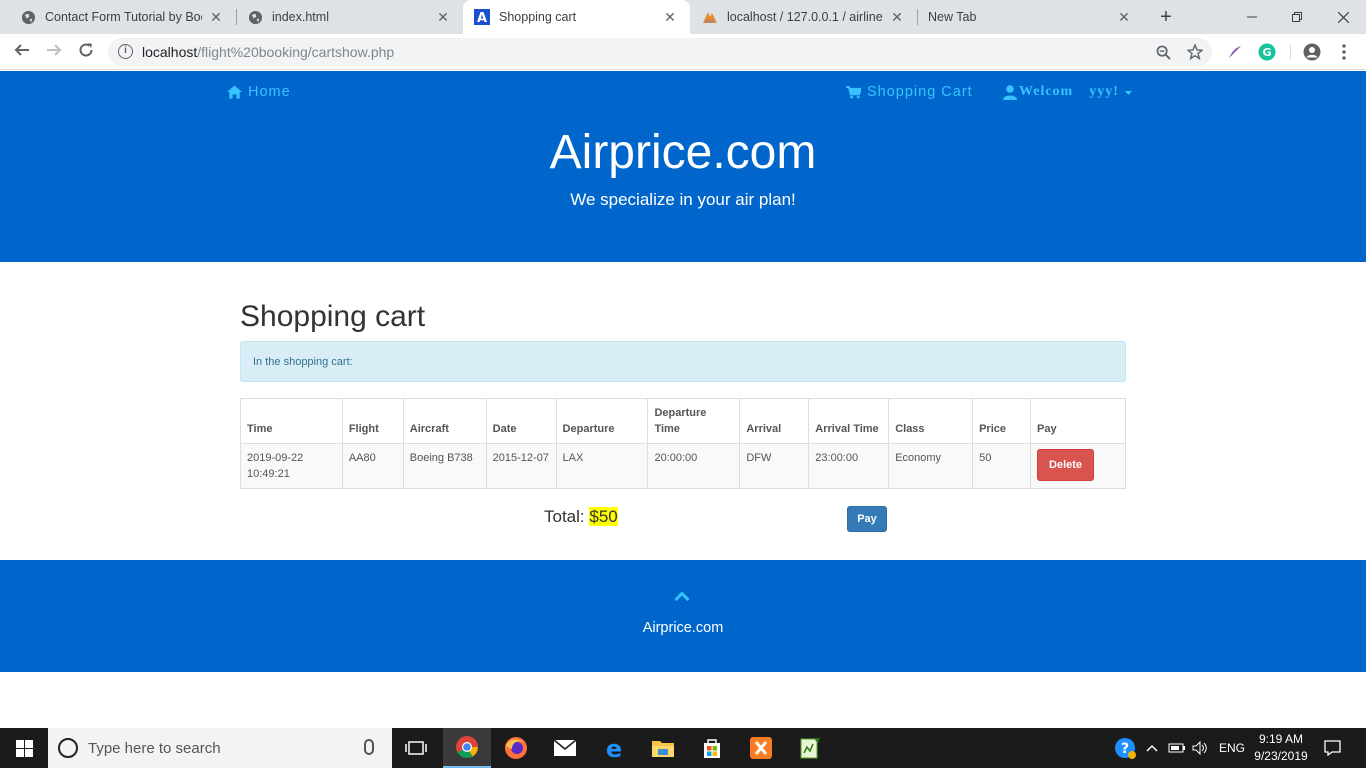  Describe the element at coordinates (1177, 748) in the screenshot. I see `battery-icon` at that location.